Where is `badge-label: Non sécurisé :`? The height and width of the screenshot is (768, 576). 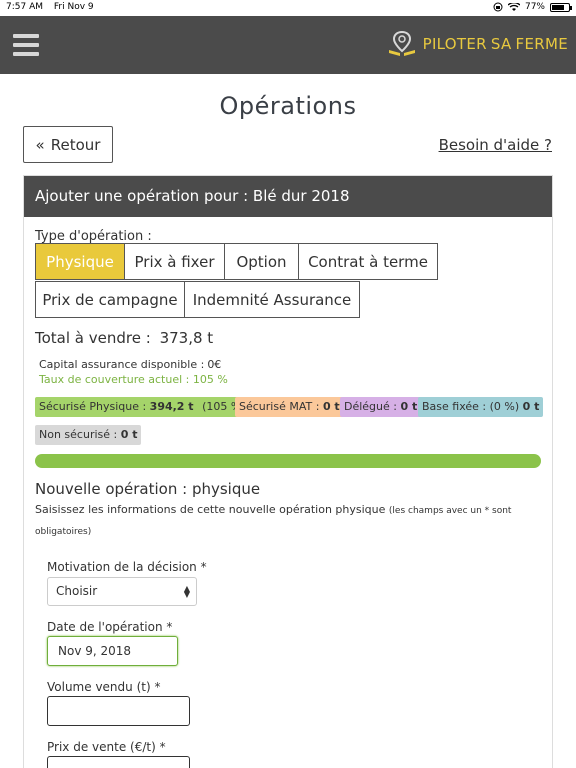 badge-label: Non sécurisé : is located at coordinates (78, 434).